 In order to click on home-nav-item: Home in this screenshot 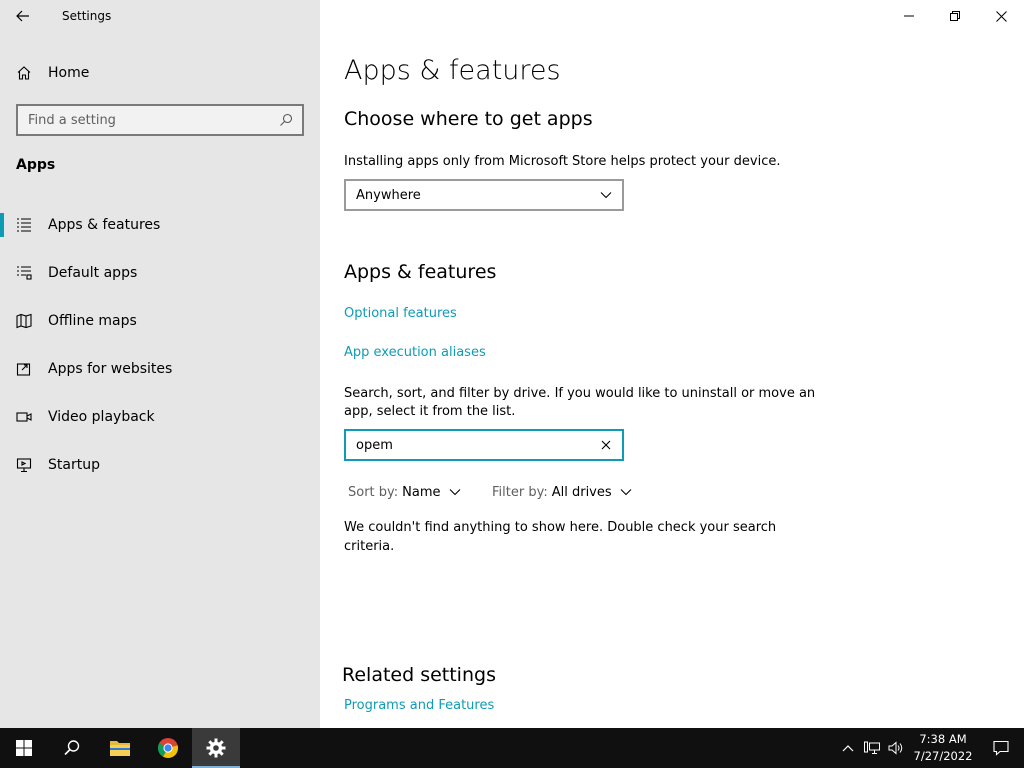, I will do `click(160, 73)`.